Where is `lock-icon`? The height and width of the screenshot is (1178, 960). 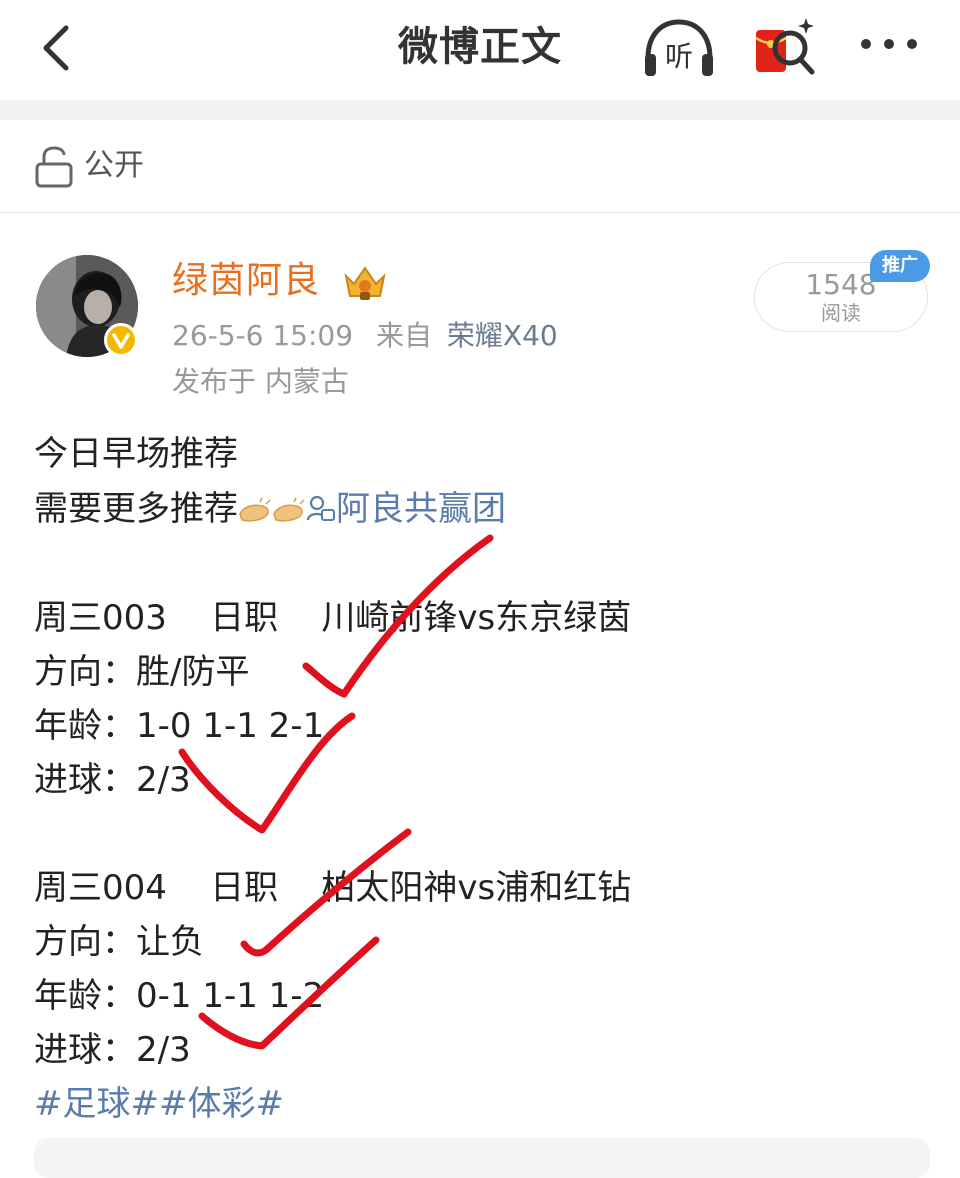 lock-icon is located at coordinates (54, 167).